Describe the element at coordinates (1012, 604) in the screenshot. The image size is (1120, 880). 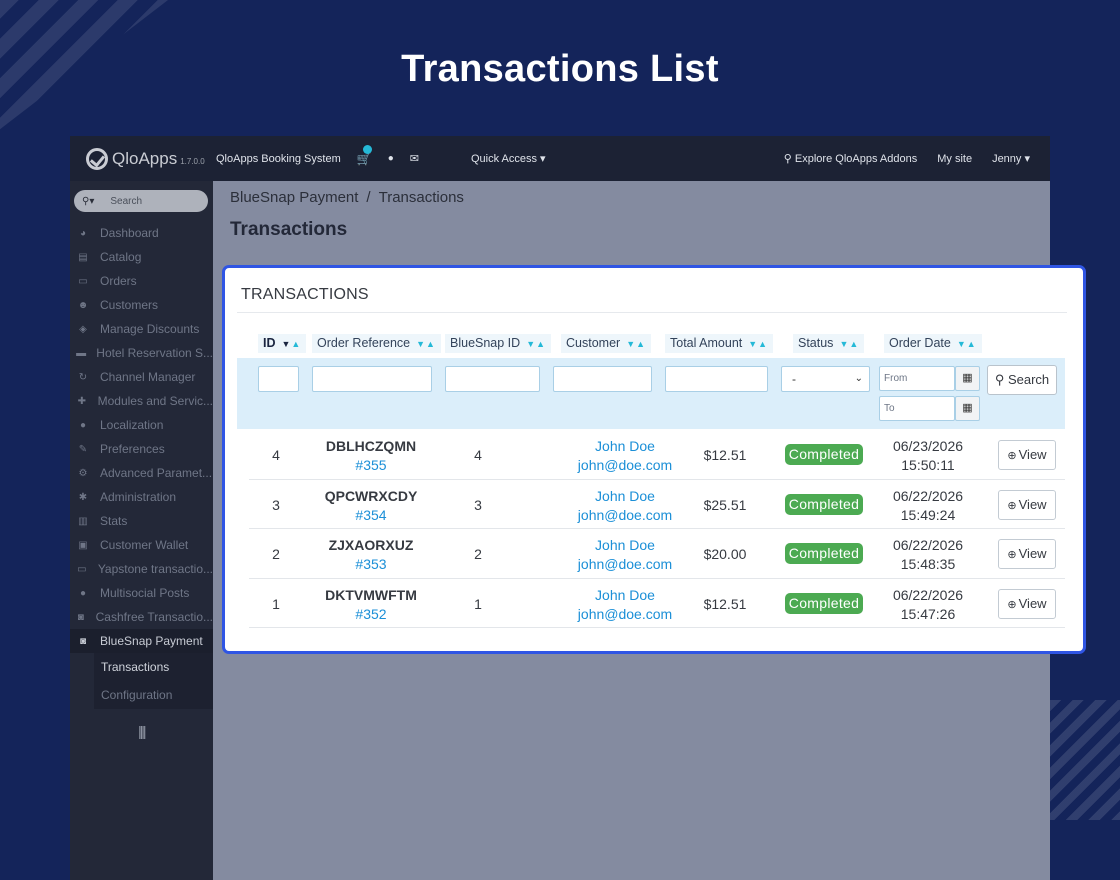
I see `zoom-in-icon: ⊕` at that location.